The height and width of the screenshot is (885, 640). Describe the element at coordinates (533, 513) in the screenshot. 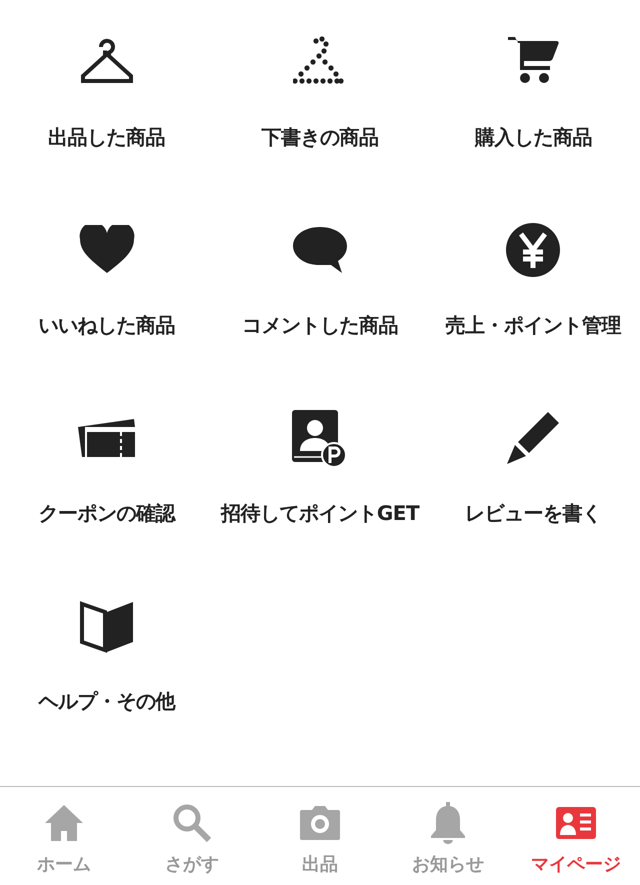

I see `menu-item-label: レビューを書く` at that location.